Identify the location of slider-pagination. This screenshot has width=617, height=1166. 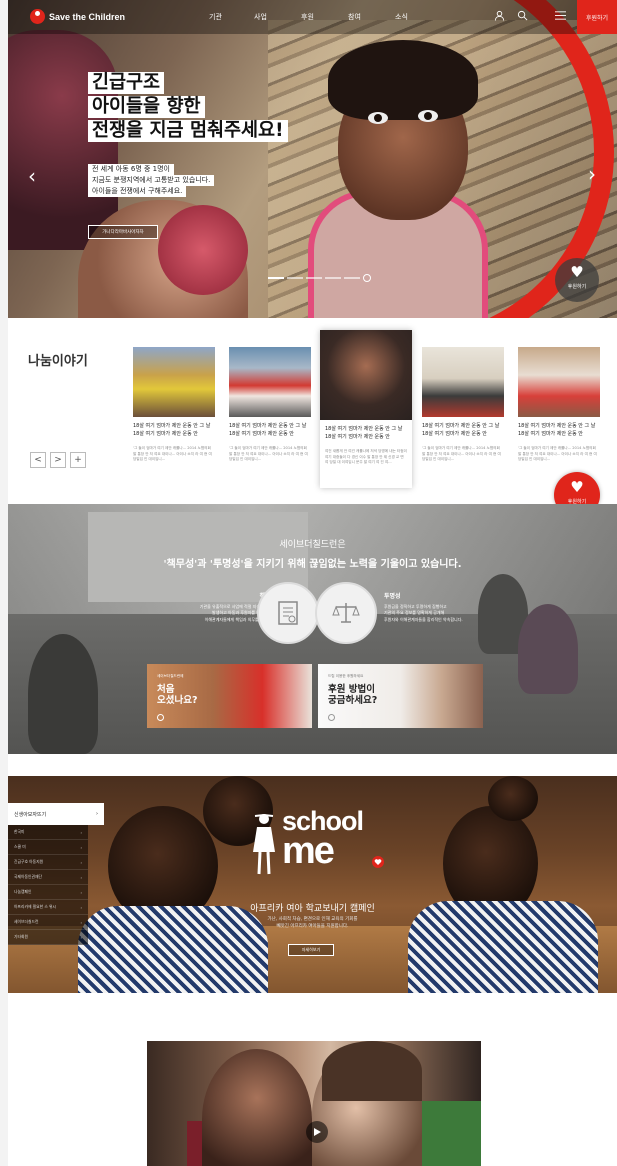
(319, 278).